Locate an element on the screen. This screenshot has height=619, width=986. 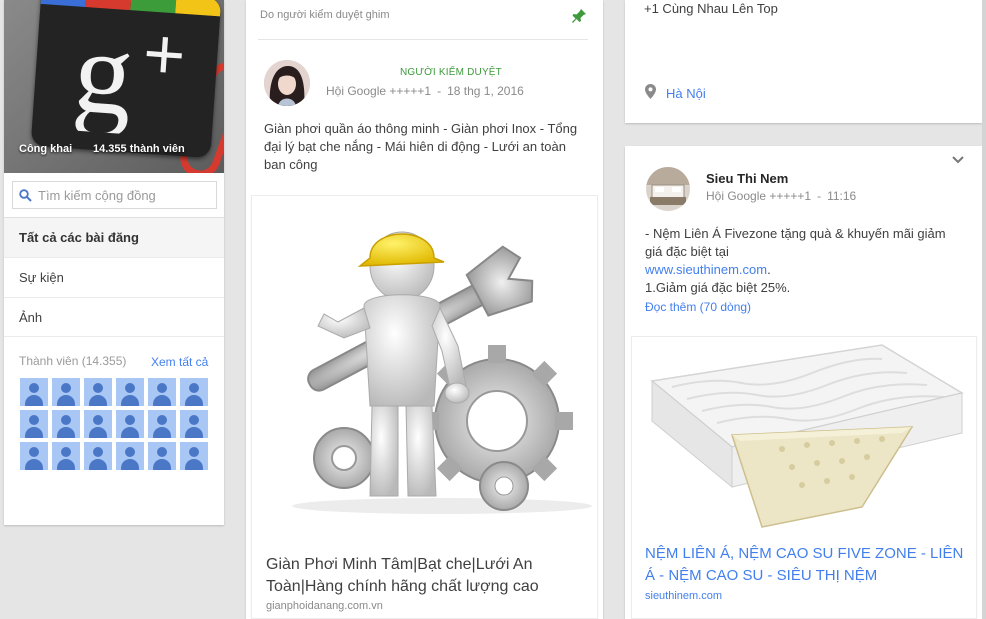
worker-with-gears-image is located at coordinates (442, 372).